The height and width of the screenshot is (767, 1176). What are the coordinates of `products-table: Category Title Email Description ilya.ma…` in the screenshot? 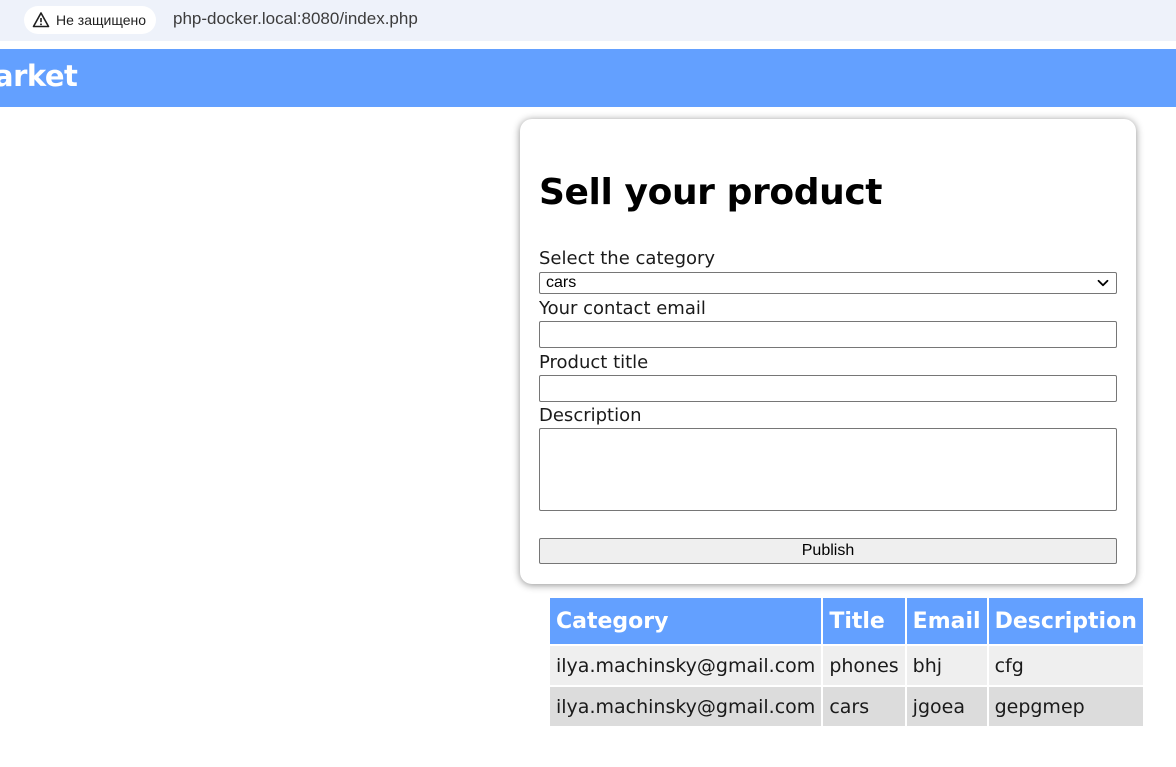 It's located at (846, 662).